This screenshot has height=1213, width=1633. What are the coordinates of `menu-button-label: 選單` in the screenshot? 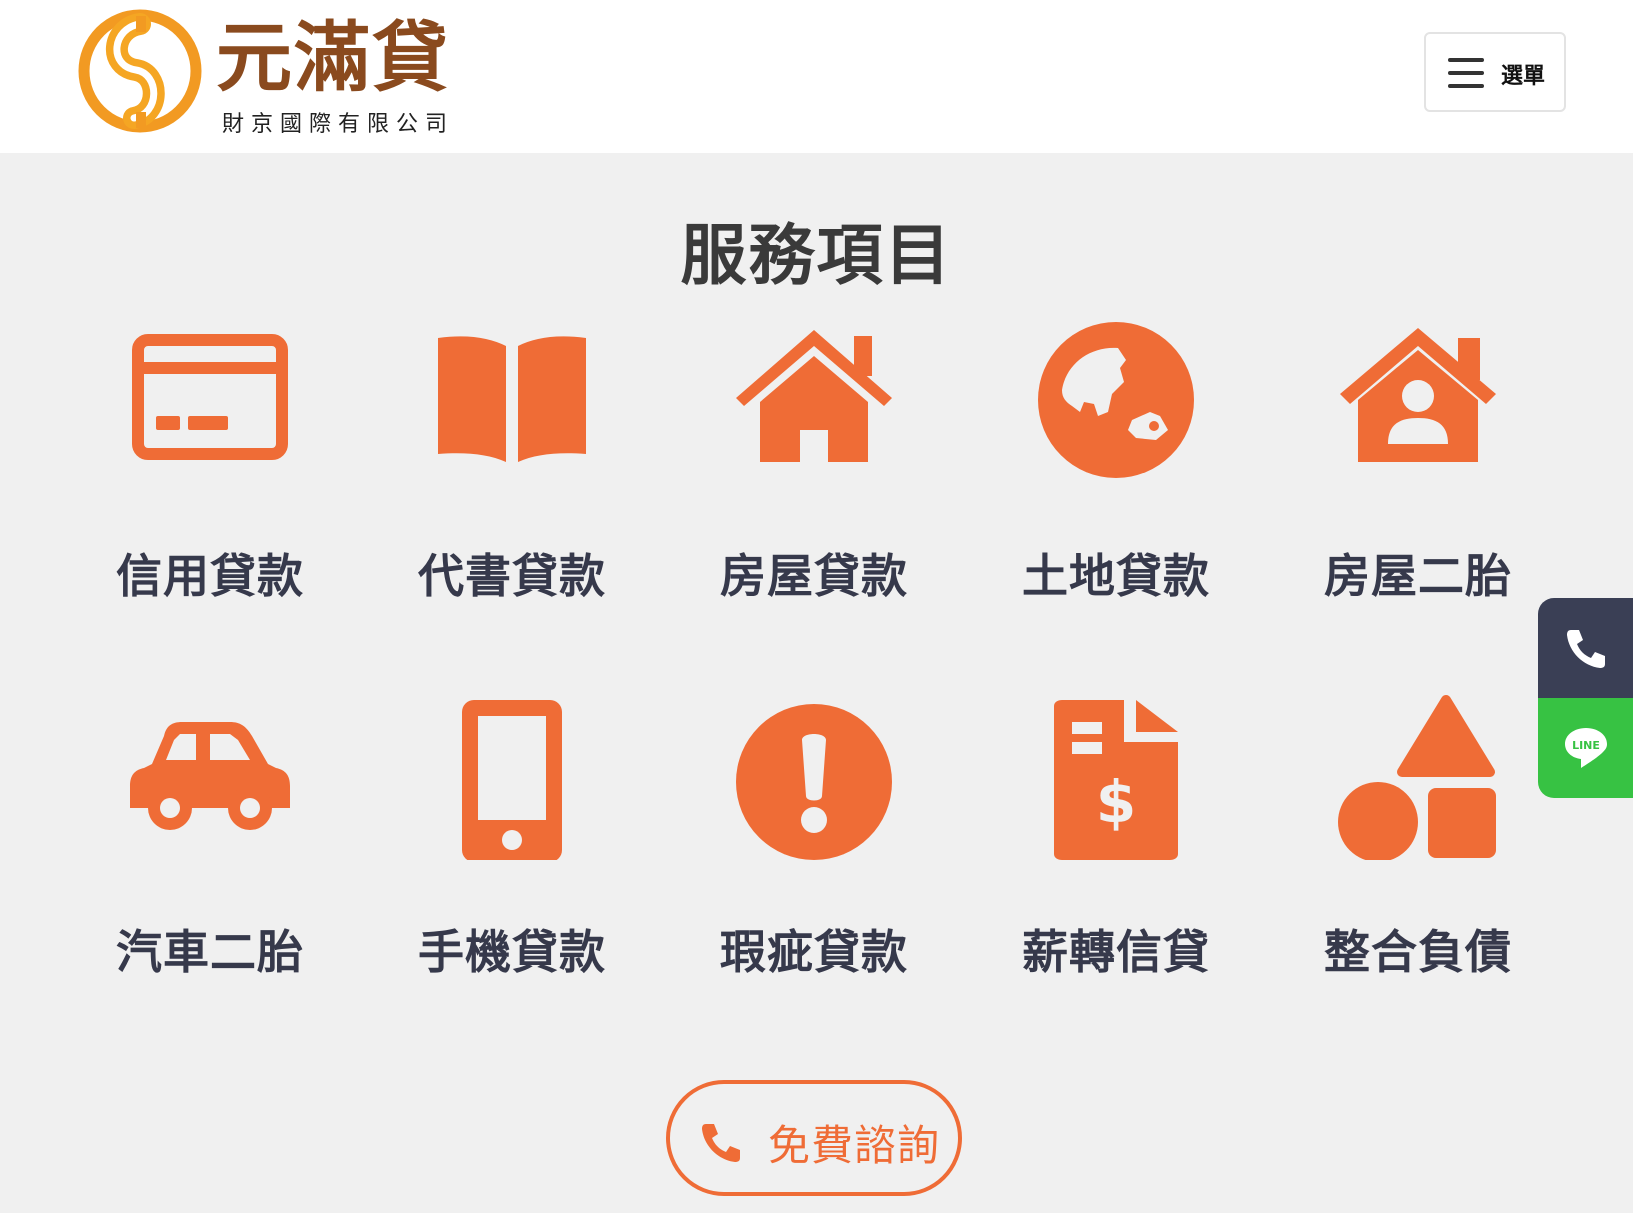 It's located at (1523, 76).